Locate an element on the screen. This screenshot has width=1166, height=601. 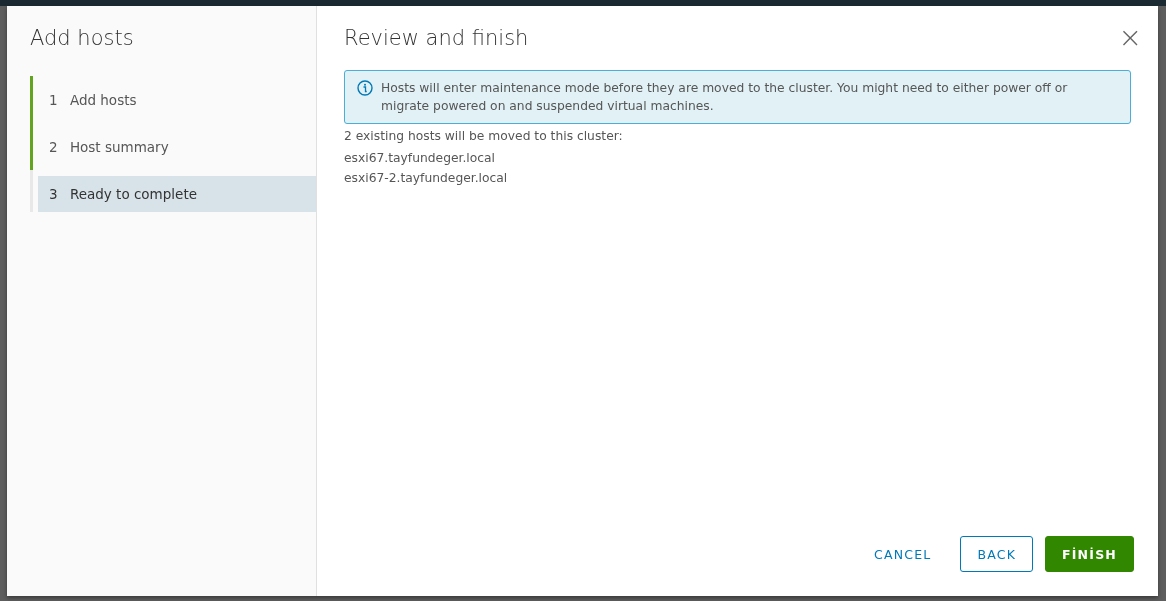
back-button: BACK is located at coordinates (997, 554).